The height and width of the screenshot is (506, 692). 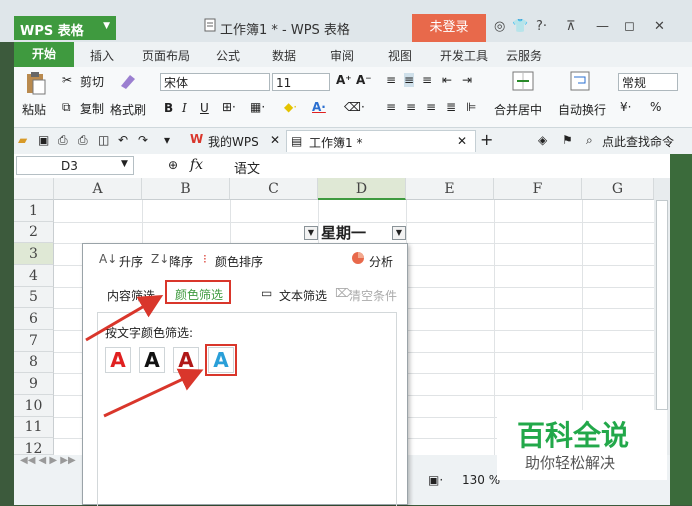 What do you see at coordinates (124, 318) in the screenshot?
I see `arrow-to-color-filter` at bounding box center [124, 318].